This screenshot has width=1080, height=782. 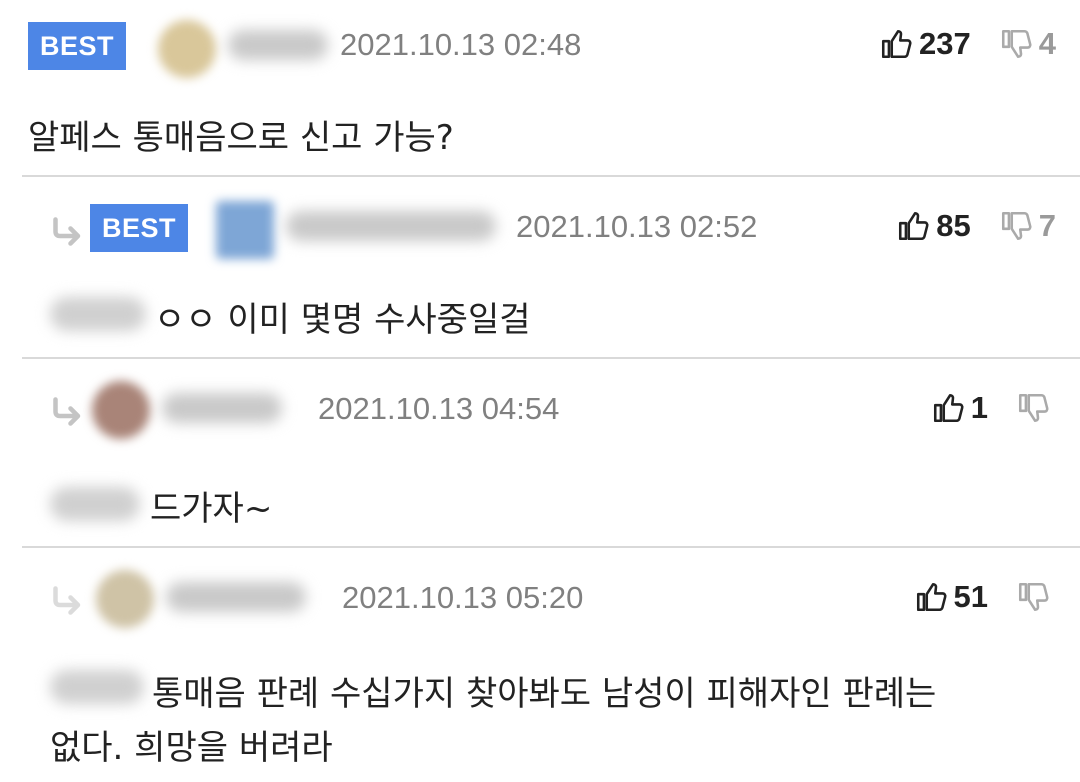 I want to click on votes: 51, so click(x=982, y=597).